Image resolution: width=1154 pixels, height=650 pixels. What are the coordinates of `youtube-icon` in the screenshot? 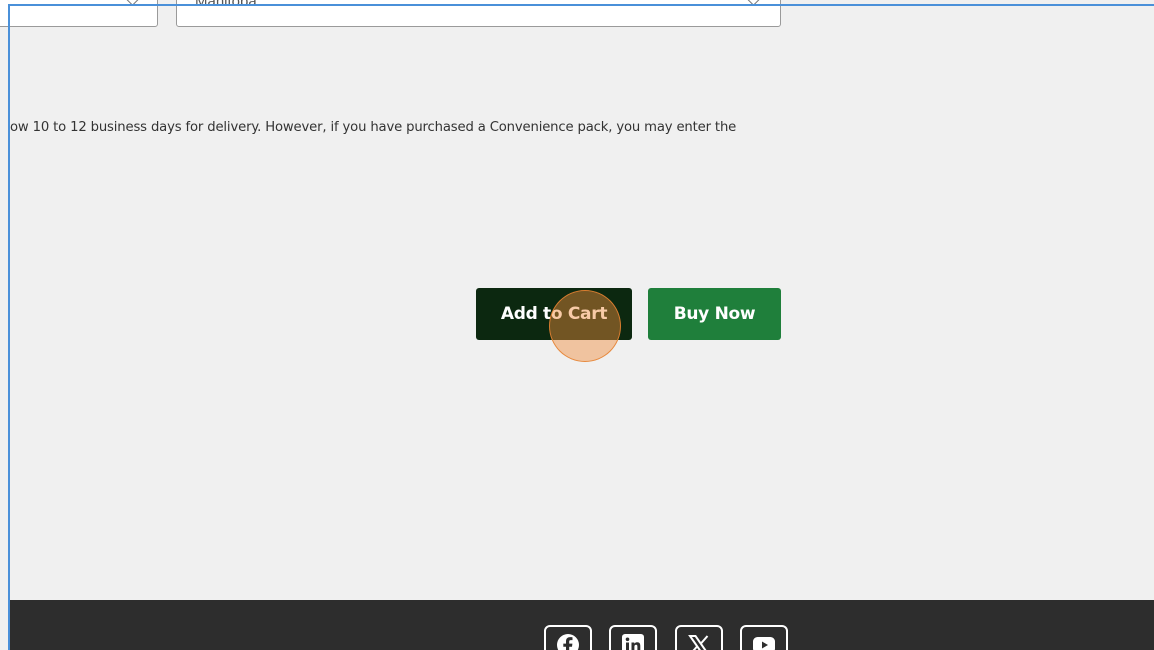 It's located at (764, 643).